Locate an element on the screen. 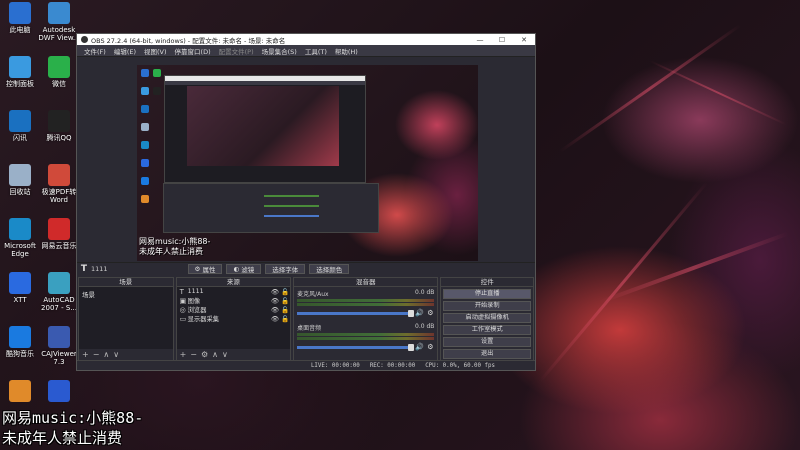 This screenshot has height=450, width=800. source-name: 显示器采集 is located at coordinates (203, 319).